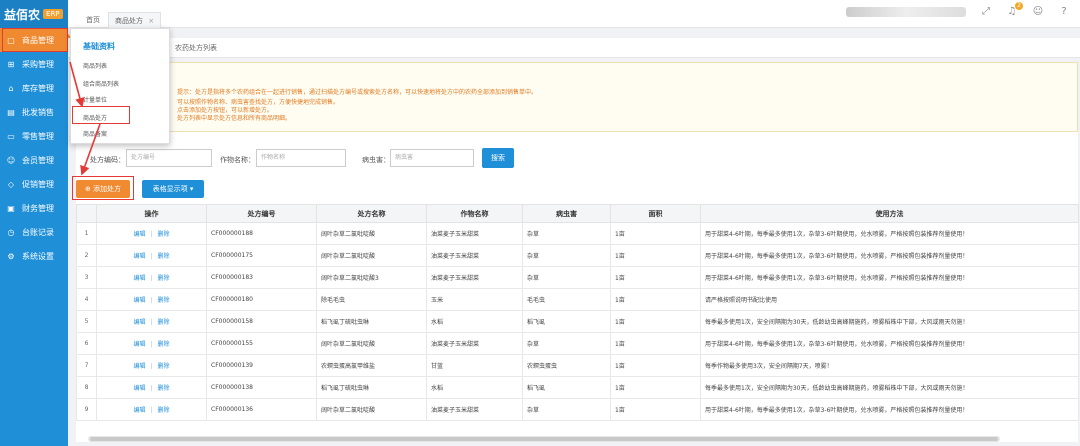 This screenshot has height=446, width=1080. What do you see at coordinates (77, 84) in the screenshot?
I see `arrow-to-prescription` at bounding box center [77, 84].